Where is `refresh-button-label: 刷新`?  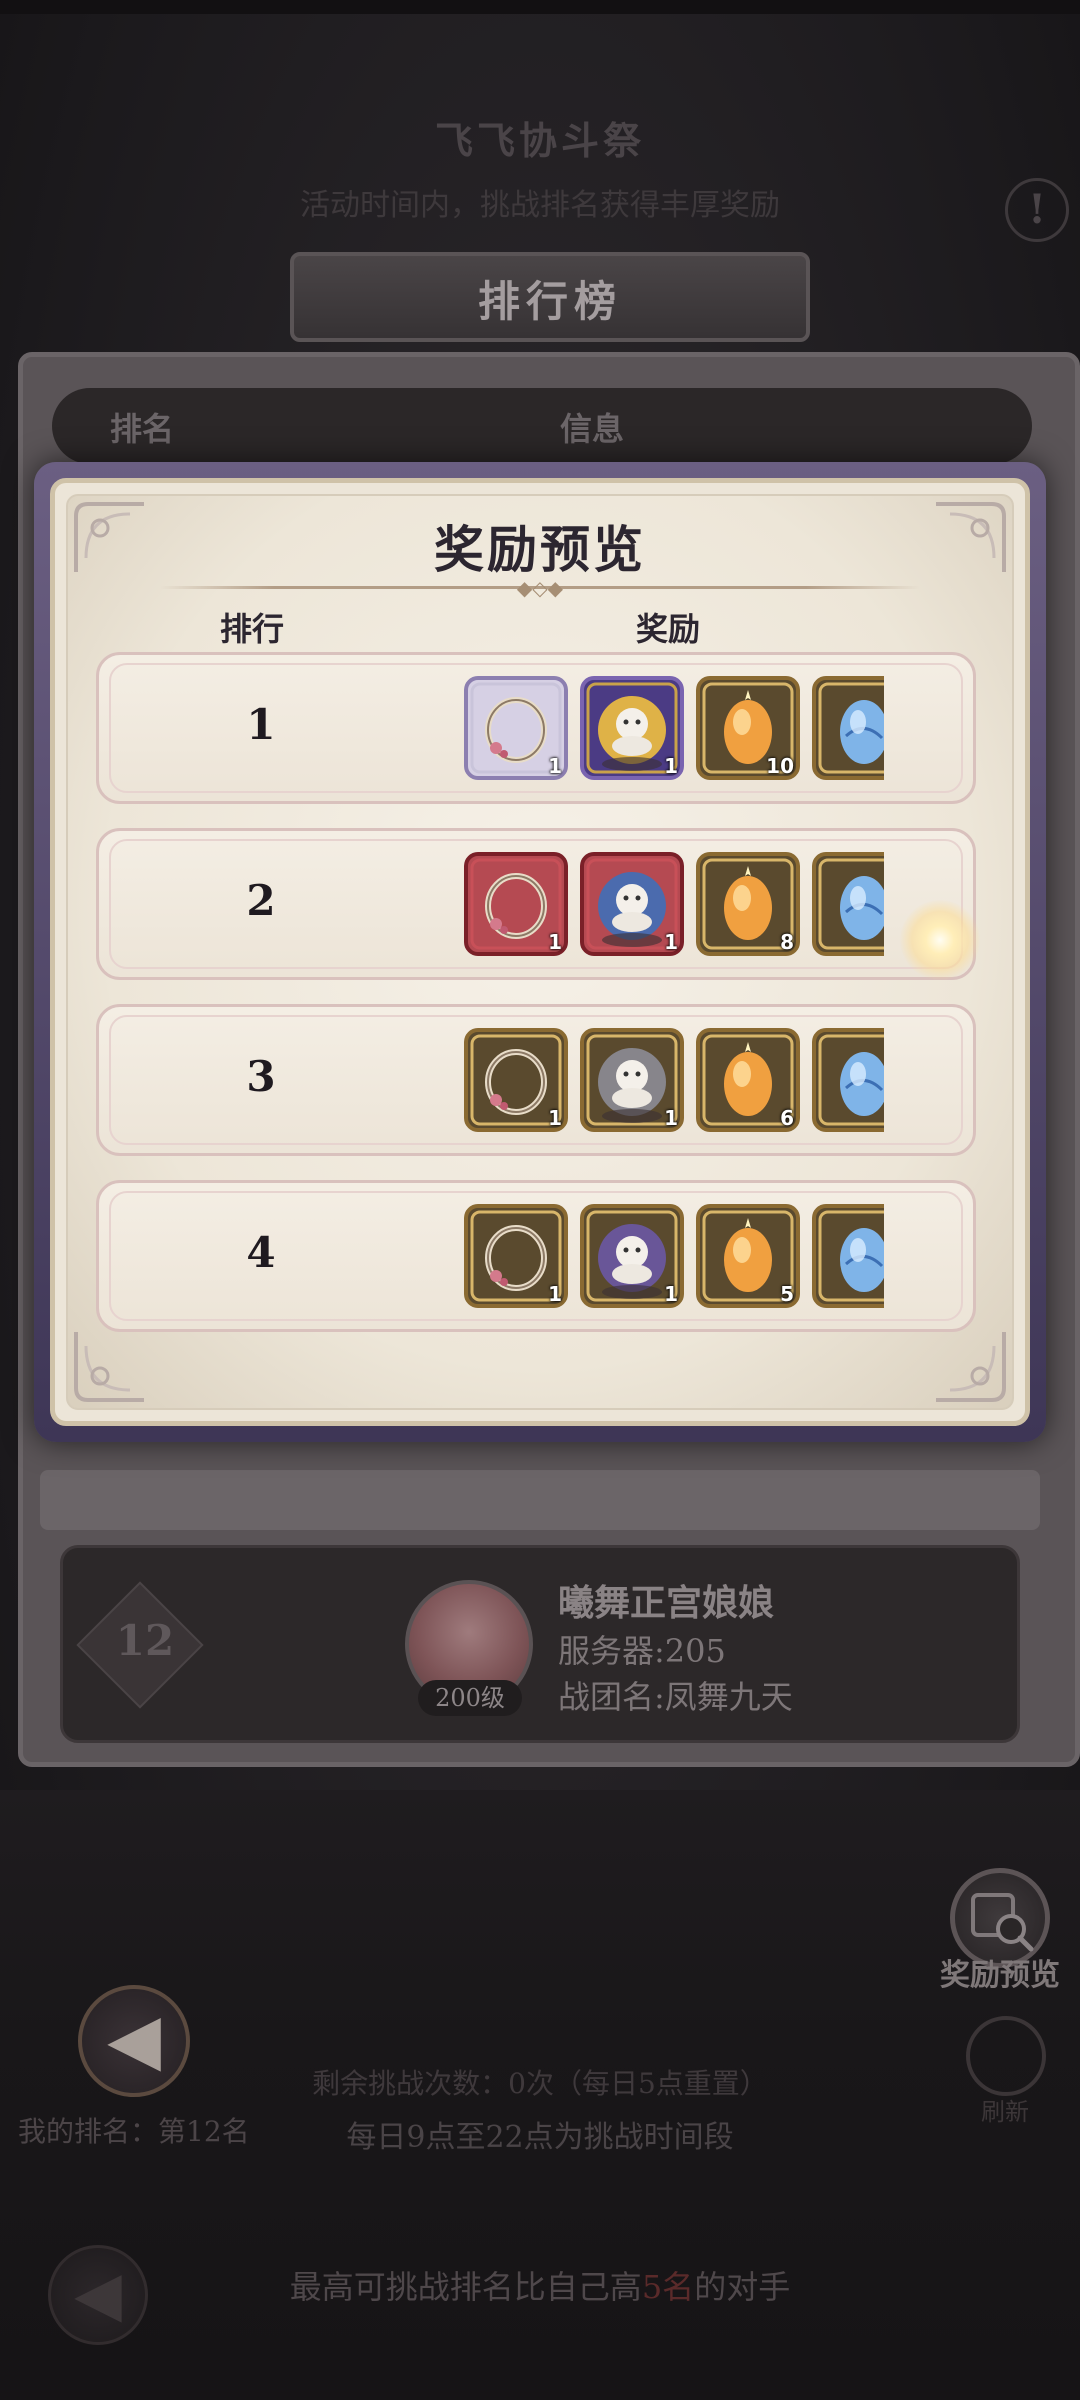 refresh-button-label: 刷新 is located at coordinates (1005, 2109).